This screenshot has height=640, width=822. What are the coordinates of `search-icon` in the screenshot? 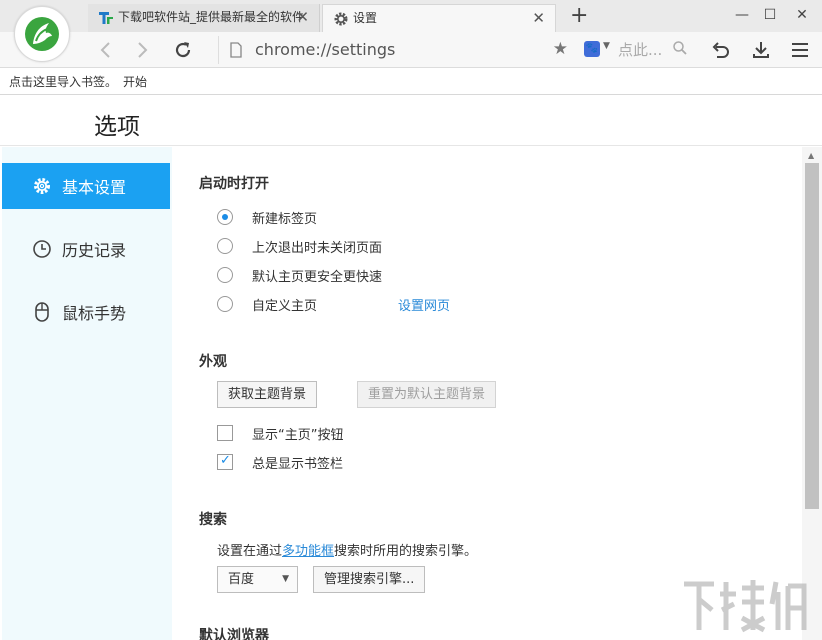 It's located at (680, 48).